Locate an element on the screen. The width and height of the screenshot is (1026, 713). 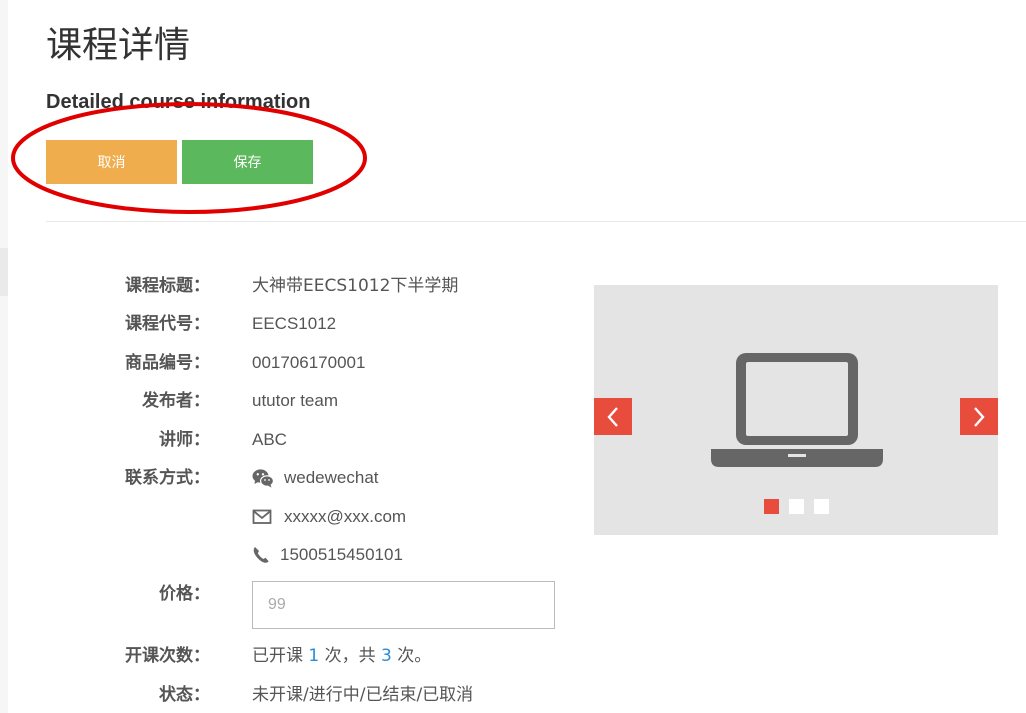
phone-value: 1500515450101 is located at coordinates (341, 554).